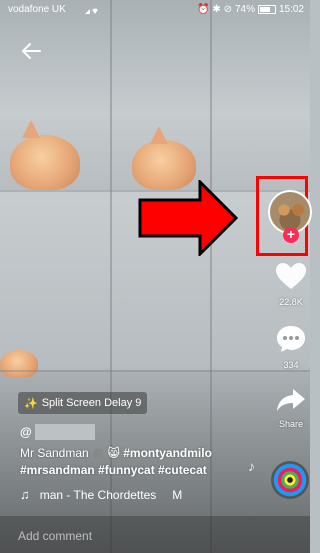 This screenshot has height=553, width=320. What do you see at coordinates (45, 162) in the screenshot?
I see `cat-image` at bounding box center [45, 162].